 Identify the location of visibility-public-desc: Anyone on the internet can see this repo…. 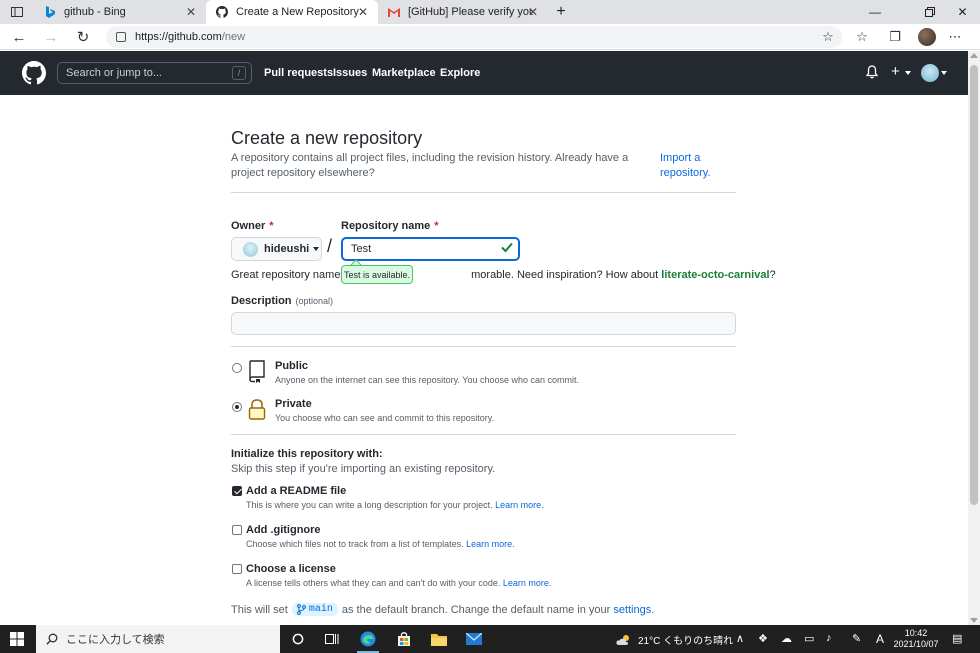
(427, 380).